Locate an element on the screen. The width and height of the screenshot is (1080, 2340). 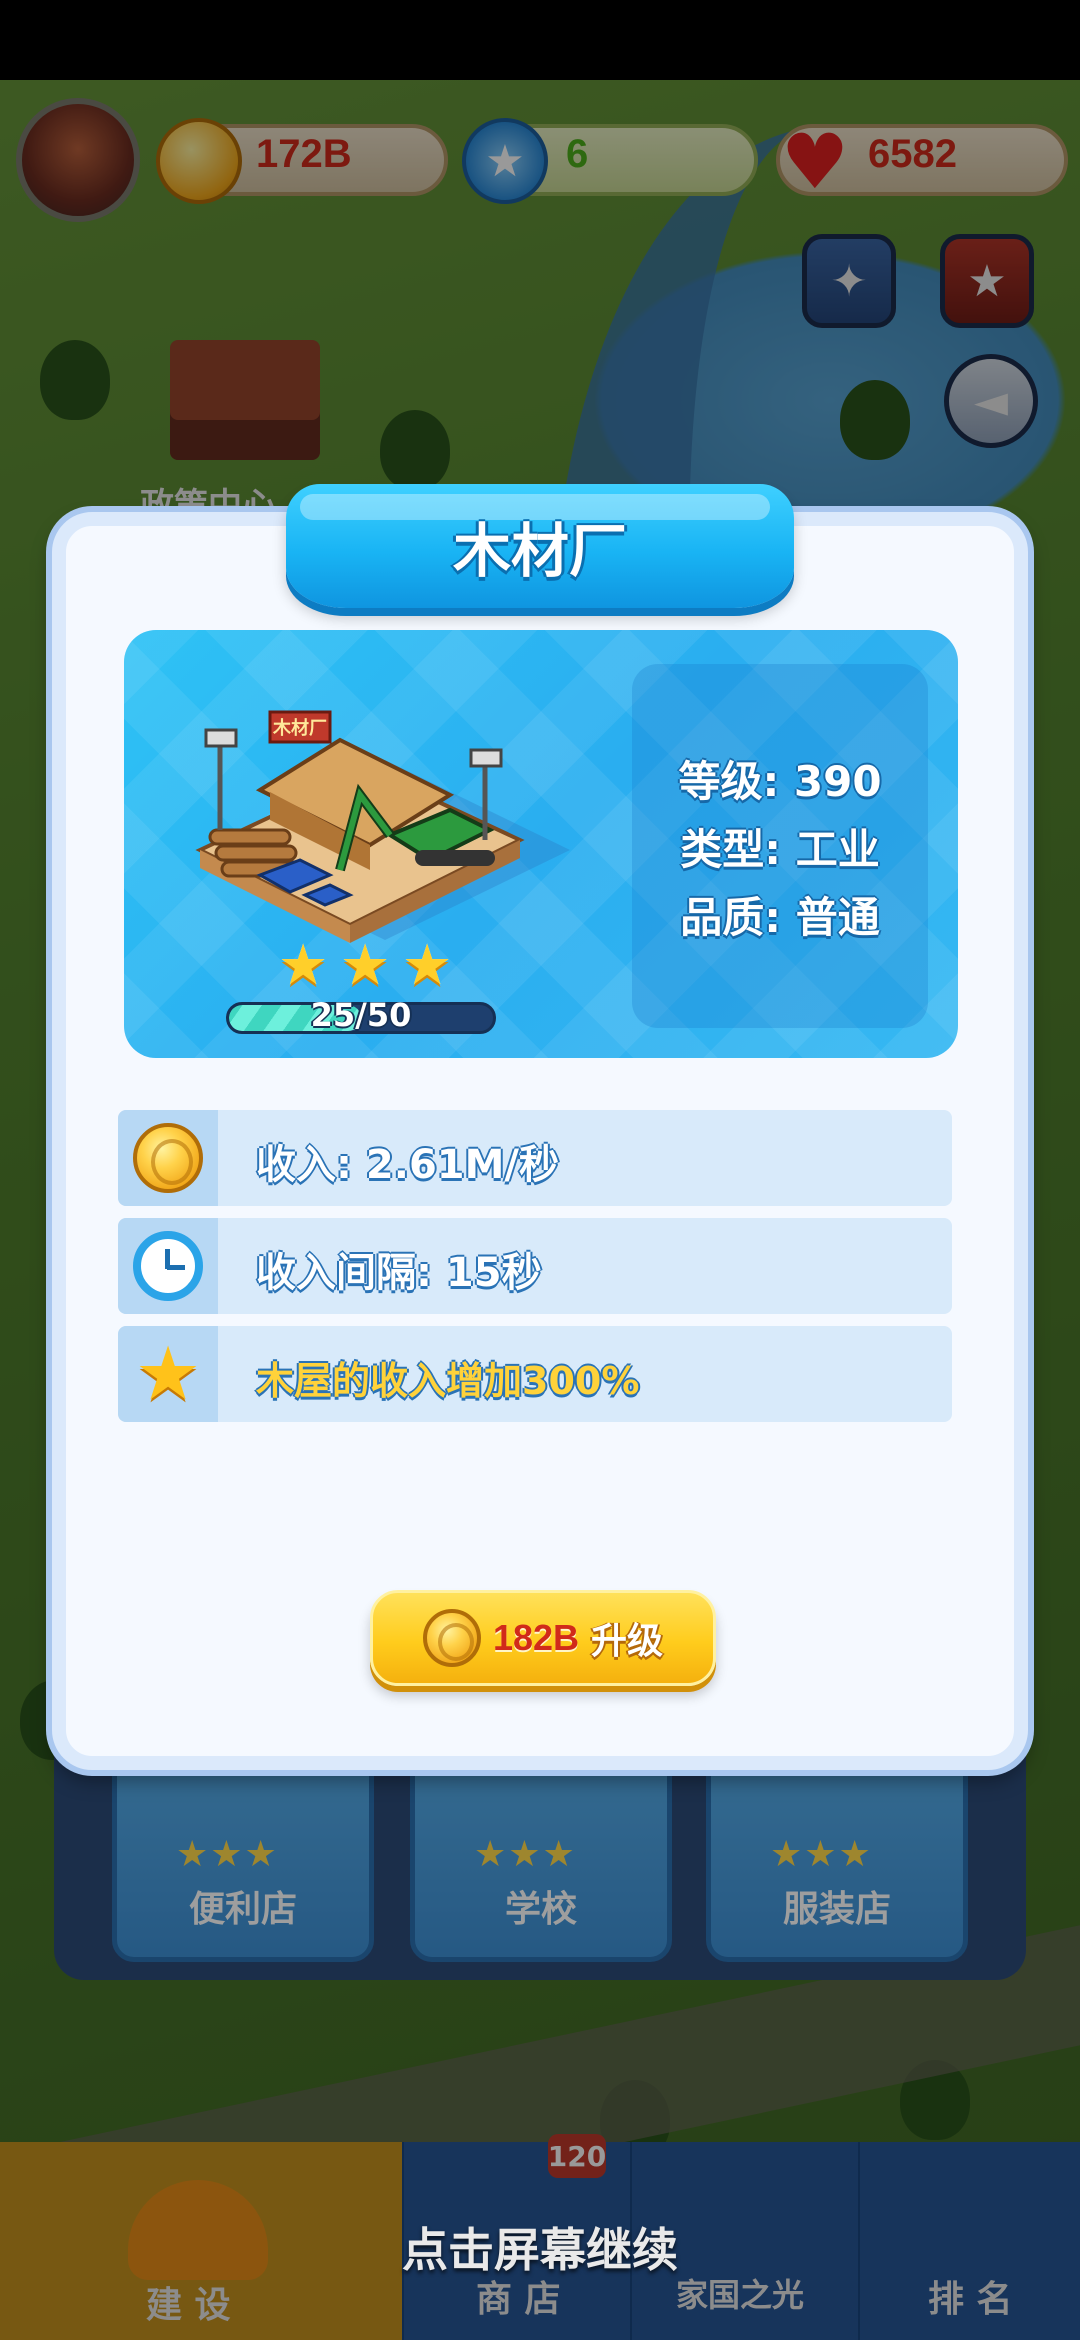
excavator-track is located at coordinates (455, 858).